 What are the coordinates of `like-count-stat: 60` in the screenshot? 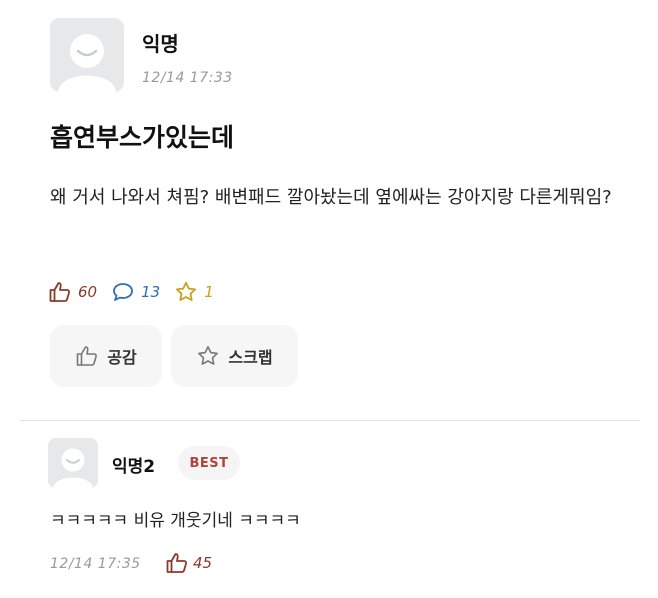 It's located at (72, 292).